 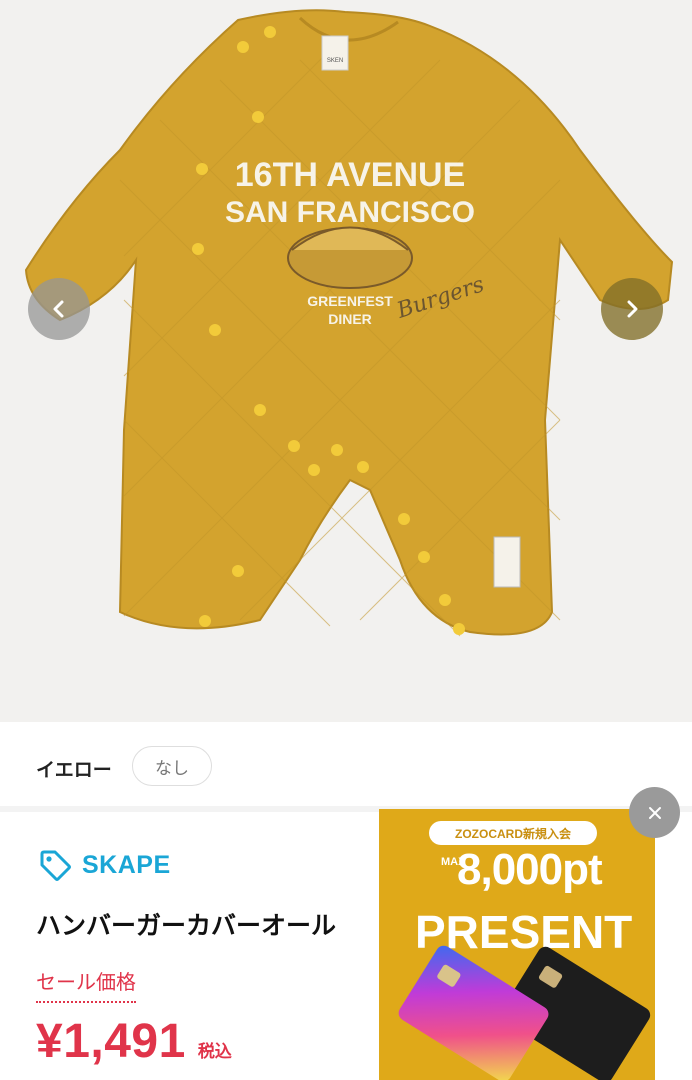 What do you see at coordinates (507, 562) in the screenshot?
I see `care-tag` at bounding box center [507, 562].